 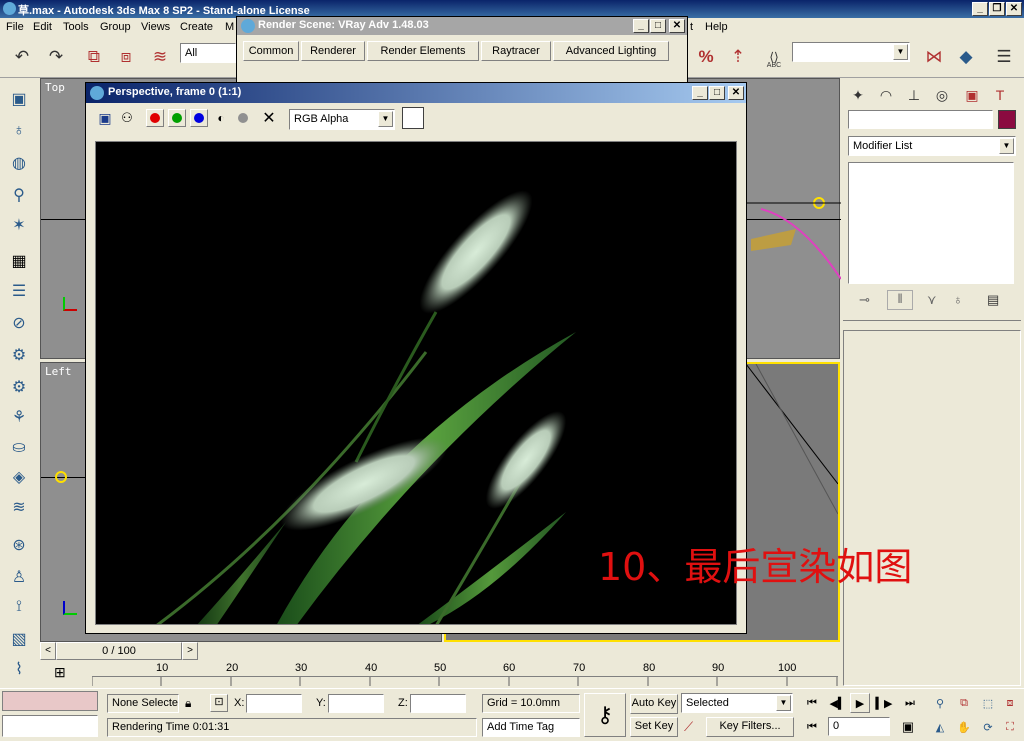 I want to click on patch-grids-icon: ✶, so click(x=19, y=225).